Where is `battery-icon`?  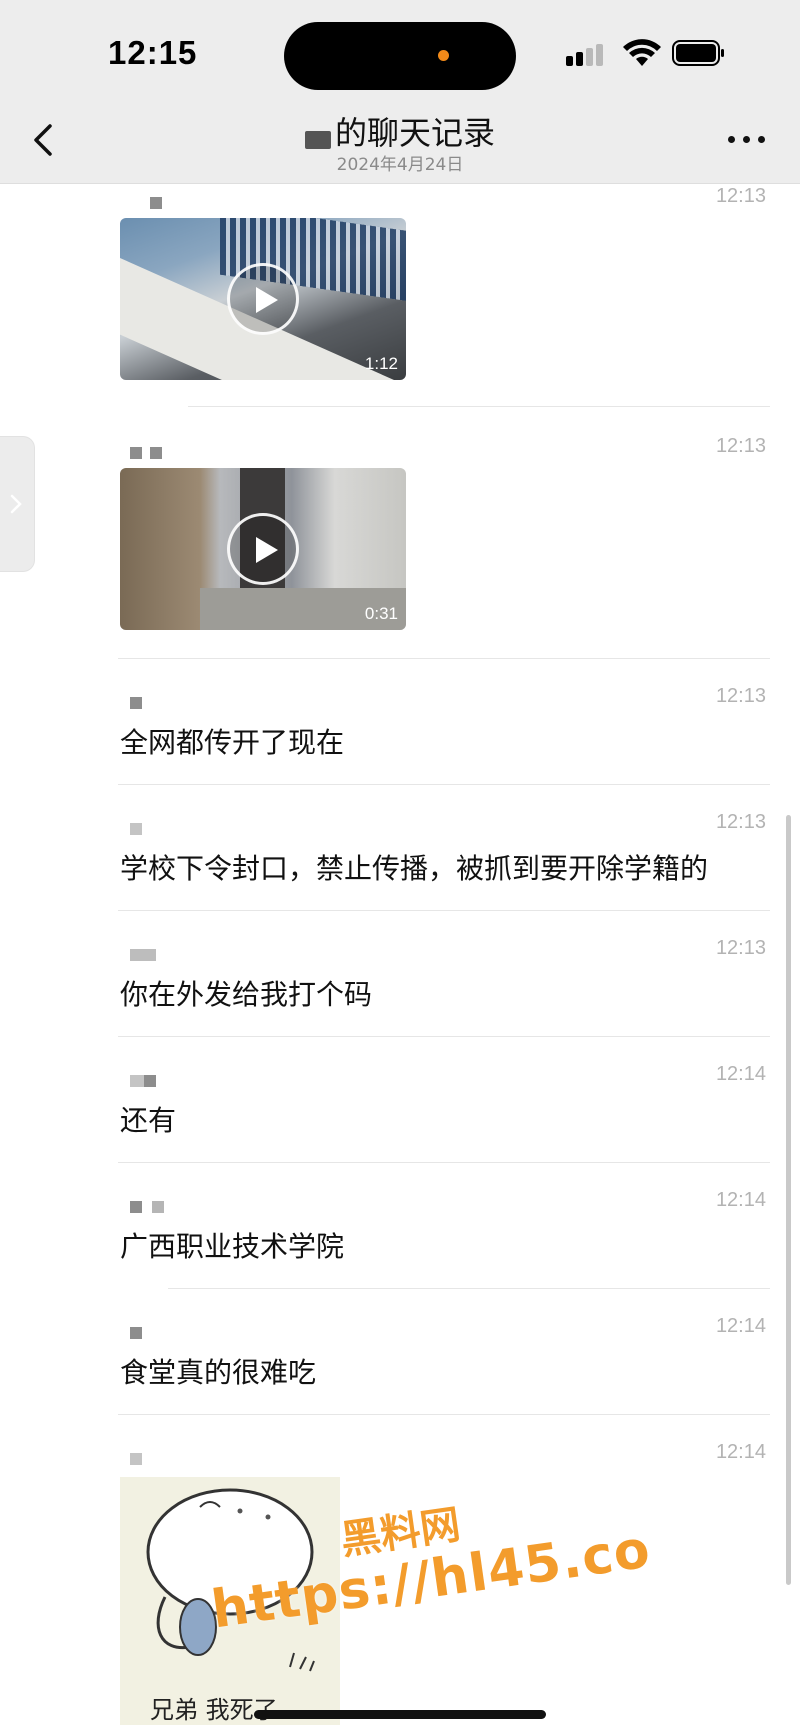 battery-icon is located at coordinates (698, 53).